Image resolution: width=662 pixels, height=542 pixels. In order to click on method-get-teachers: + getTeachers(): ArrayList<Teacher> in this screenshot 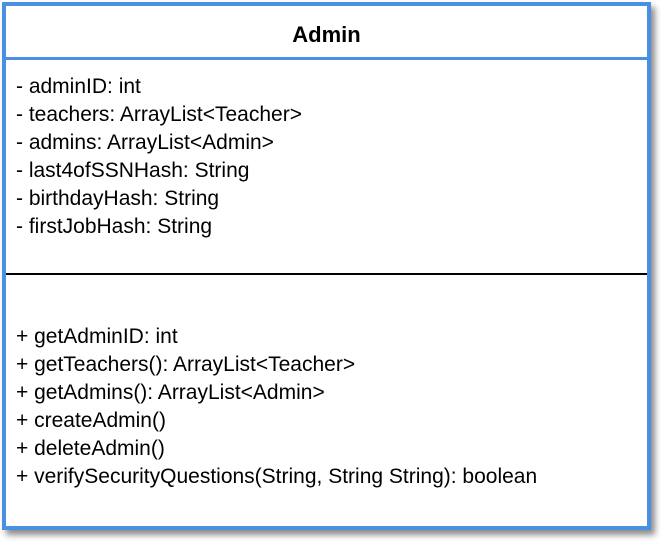, I will do `click(186, 364)`.